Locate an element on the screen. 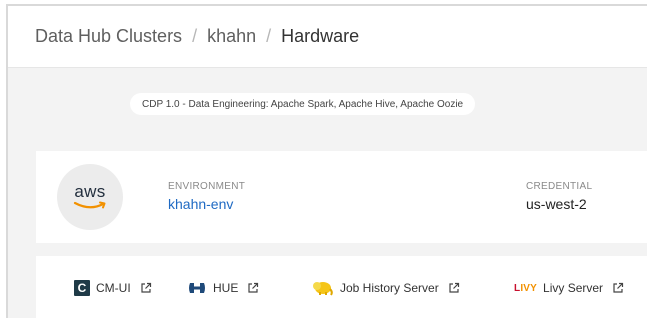  hadoop-elephant-icon is located at coordinates (323, 289).